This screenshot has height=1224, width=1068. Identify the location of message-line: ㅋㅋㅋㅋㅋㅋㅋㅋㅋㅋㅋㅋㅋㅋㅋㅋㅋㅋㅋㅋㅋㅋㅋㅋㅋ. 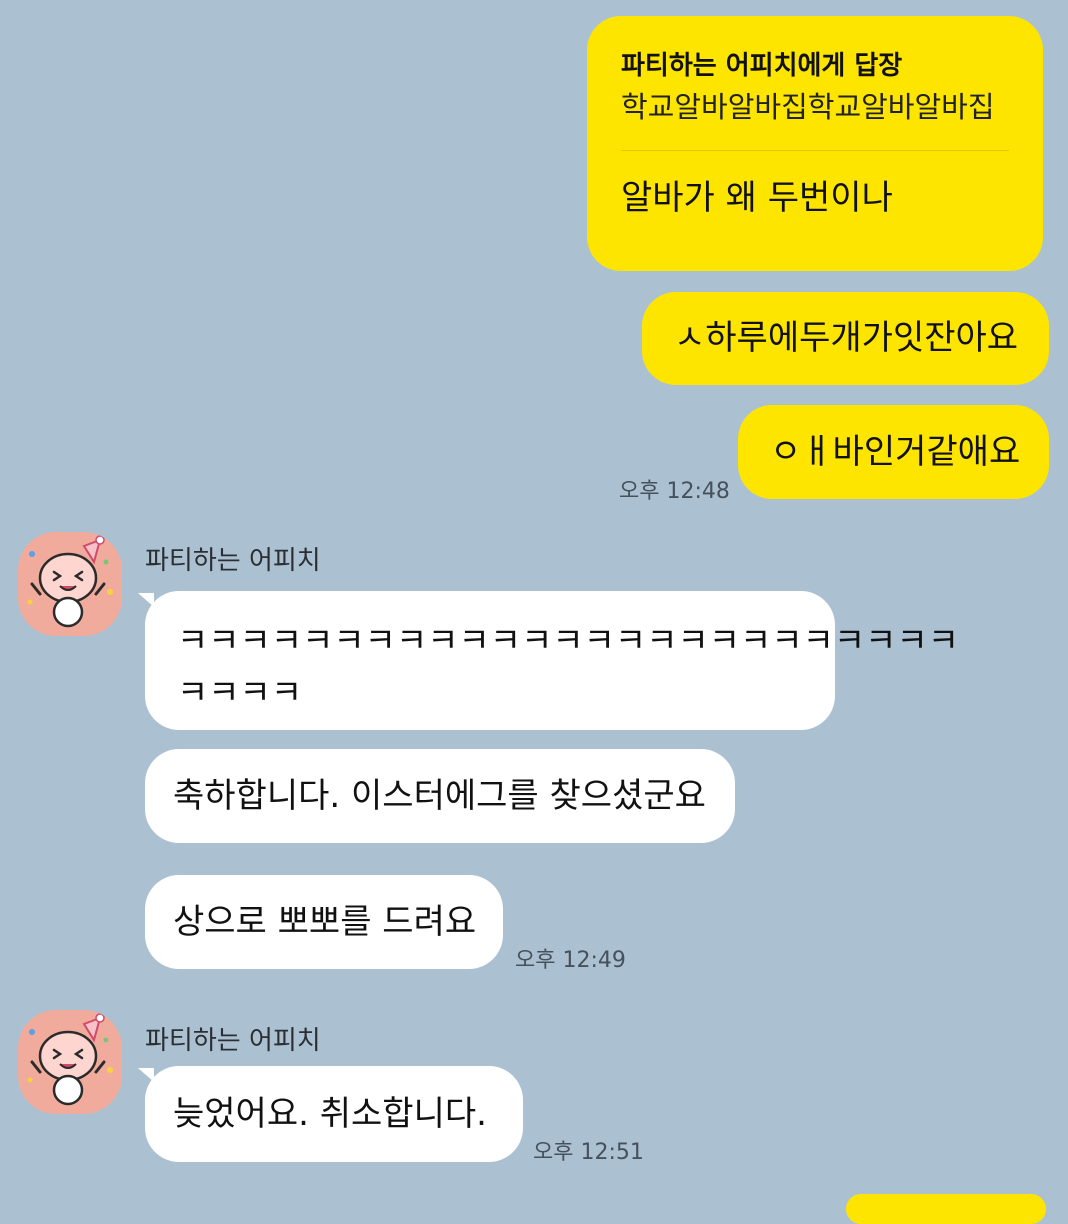
(568, 641).